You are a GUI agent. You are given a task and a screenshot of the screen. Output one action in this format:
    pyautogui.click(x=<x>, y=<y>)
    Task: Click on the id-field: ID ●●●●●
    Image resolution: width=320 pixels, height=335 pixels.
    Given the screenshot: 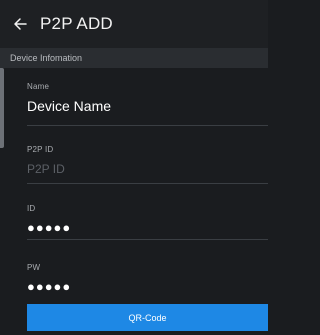 What is the action you would take?
    pyautogui.click(x=134, y=220)
    